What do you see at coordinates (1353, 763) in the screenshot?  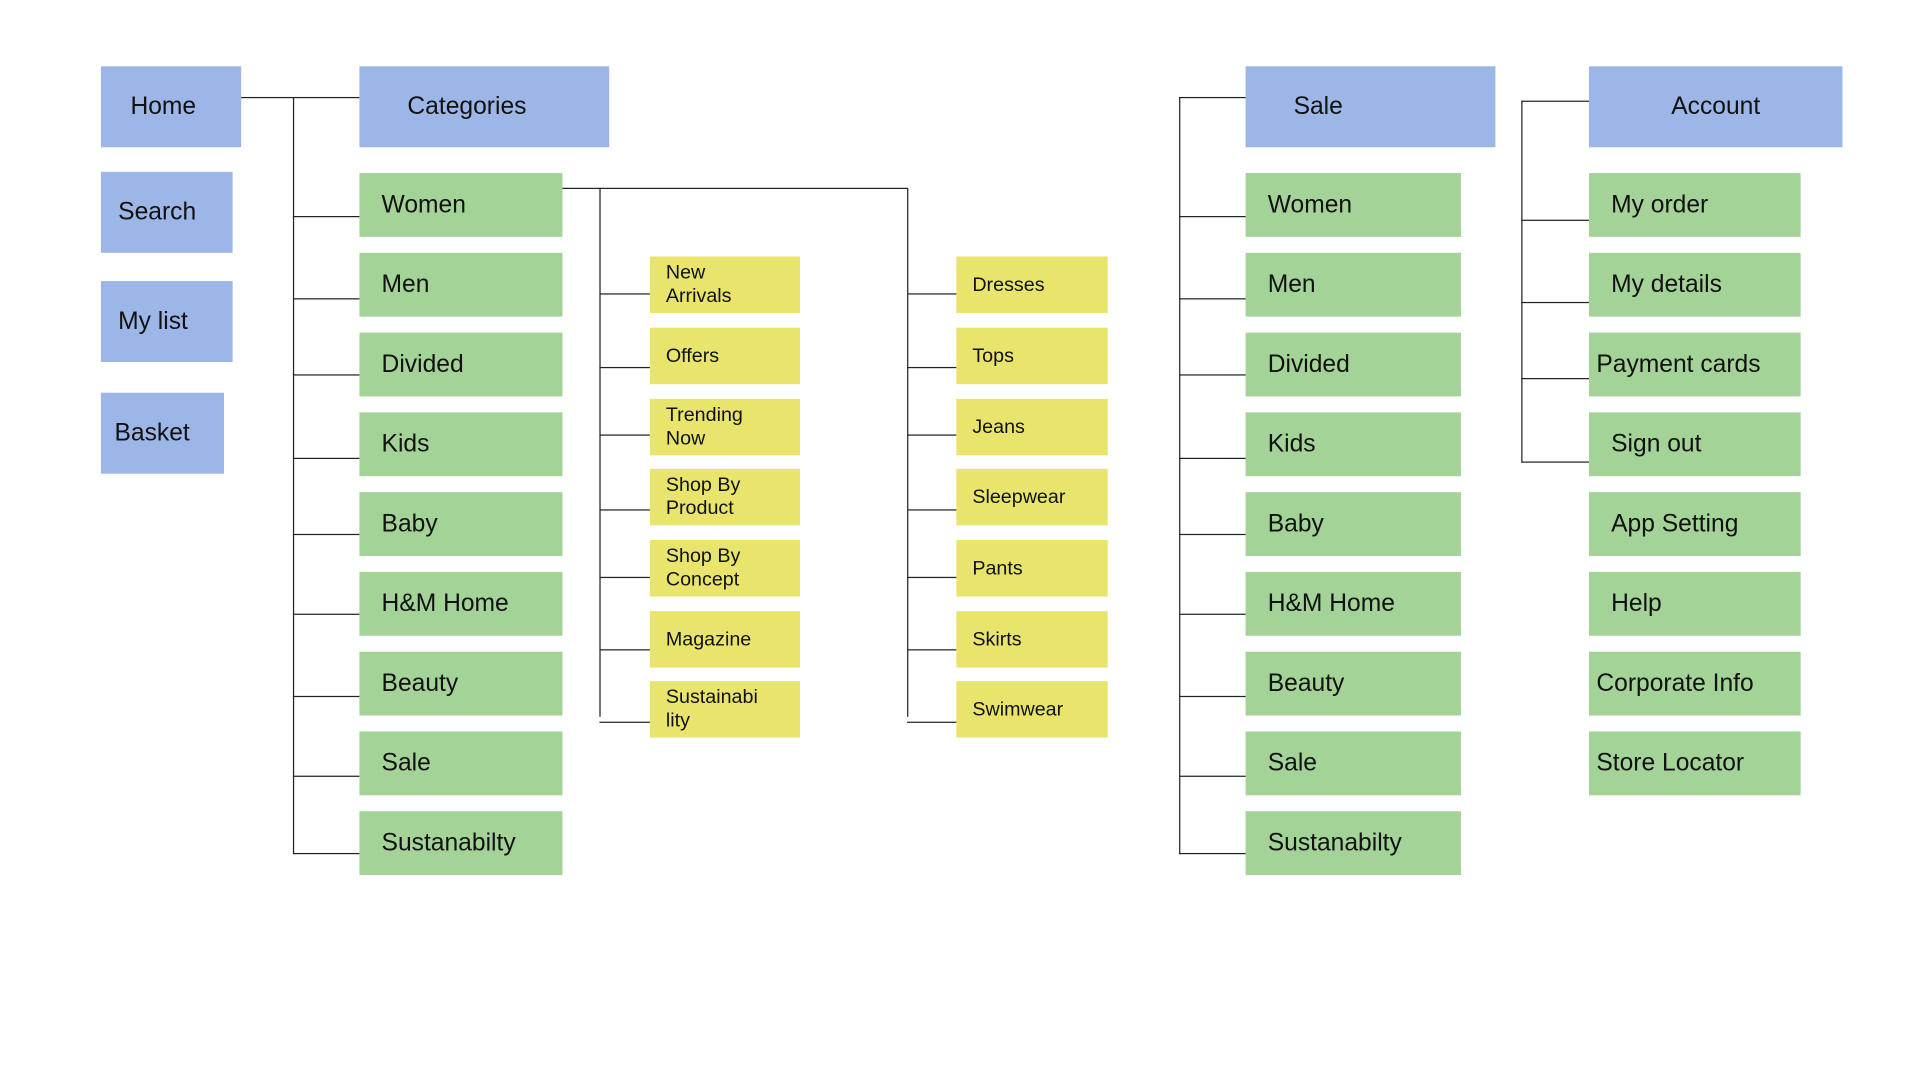 I see `sale-node-sale: Sale` at bounding box center [1353, 763].